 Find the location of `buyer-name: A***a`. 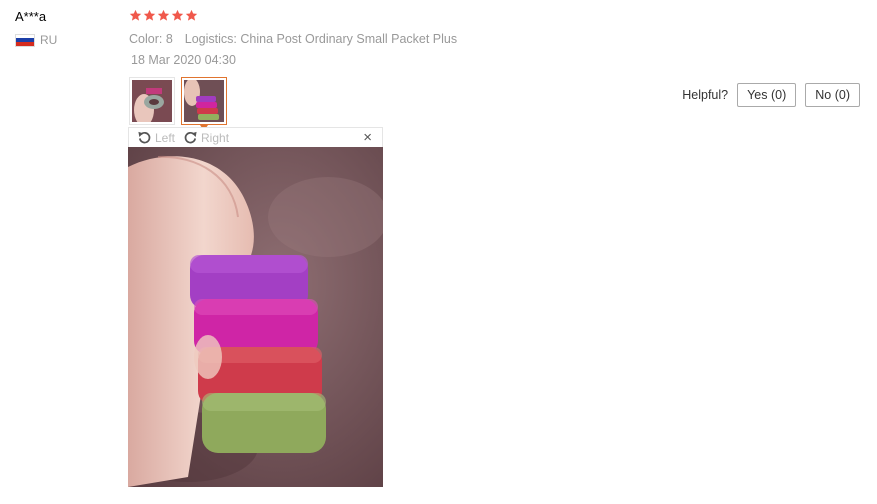

buyer-name: A***a is located at coordinates (31, 16).